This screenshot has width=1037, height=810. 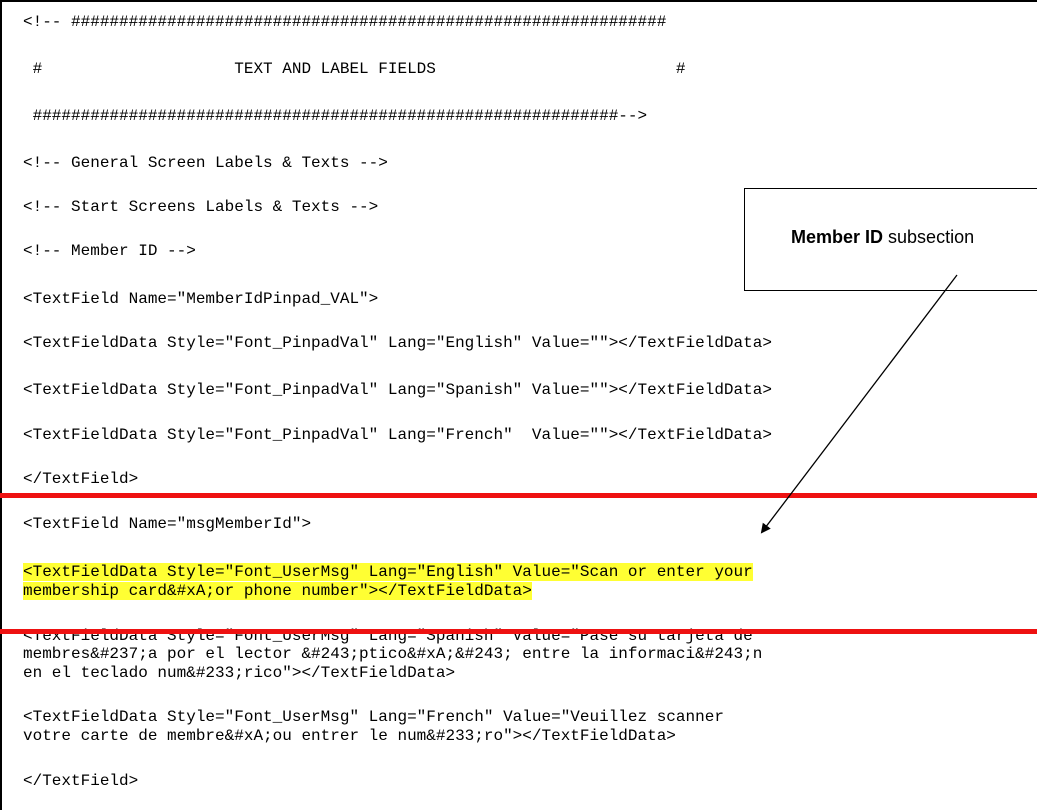 I want to click on red-rule-top, so click(x=518, y=495).